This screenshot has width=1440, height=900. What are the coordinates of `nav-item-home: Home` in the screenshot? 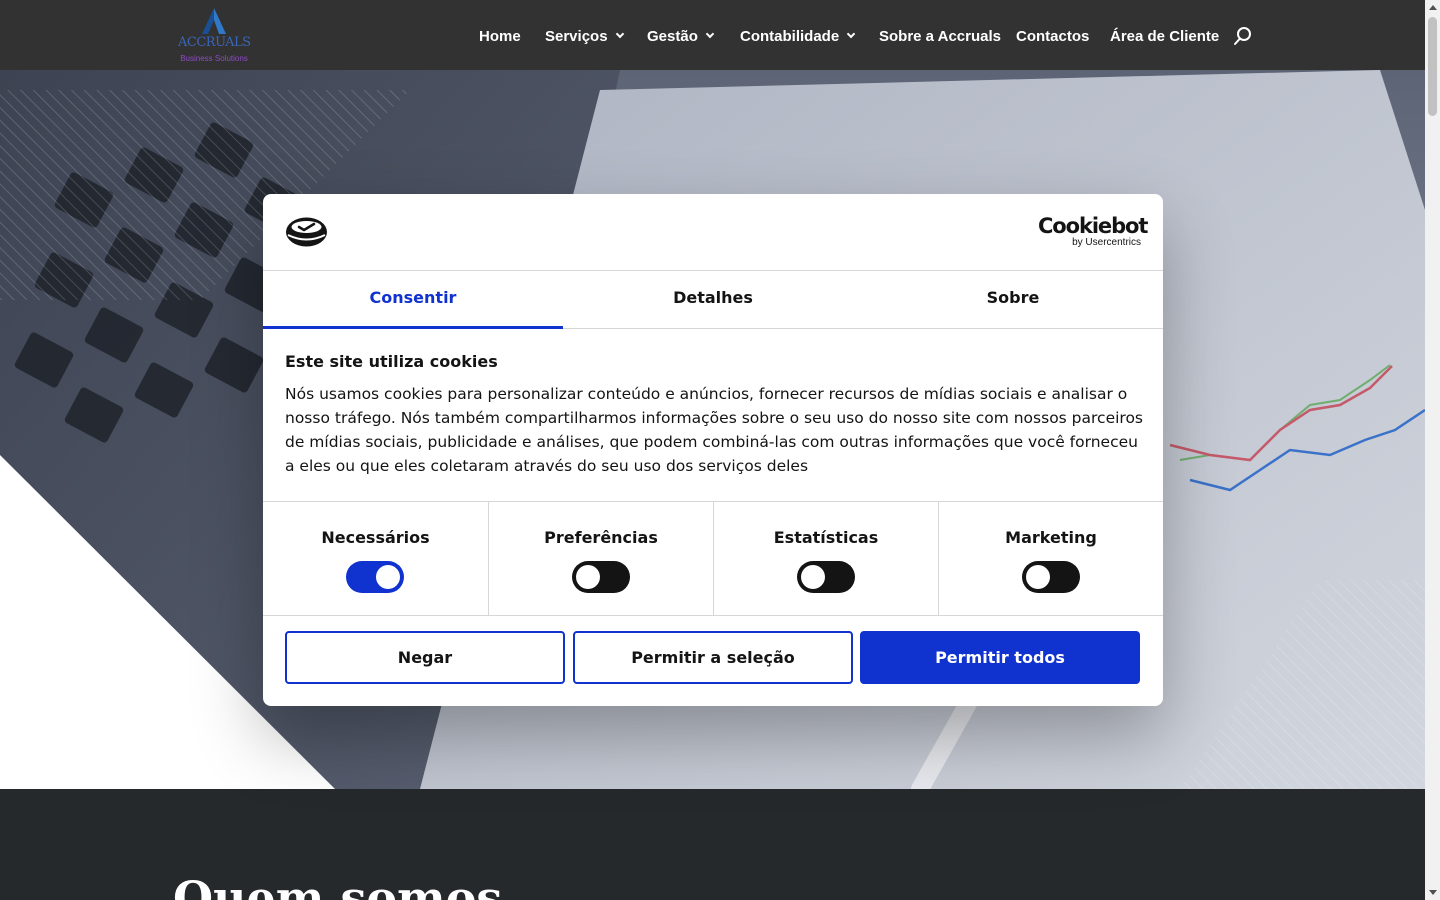 It's located at (500, 36).